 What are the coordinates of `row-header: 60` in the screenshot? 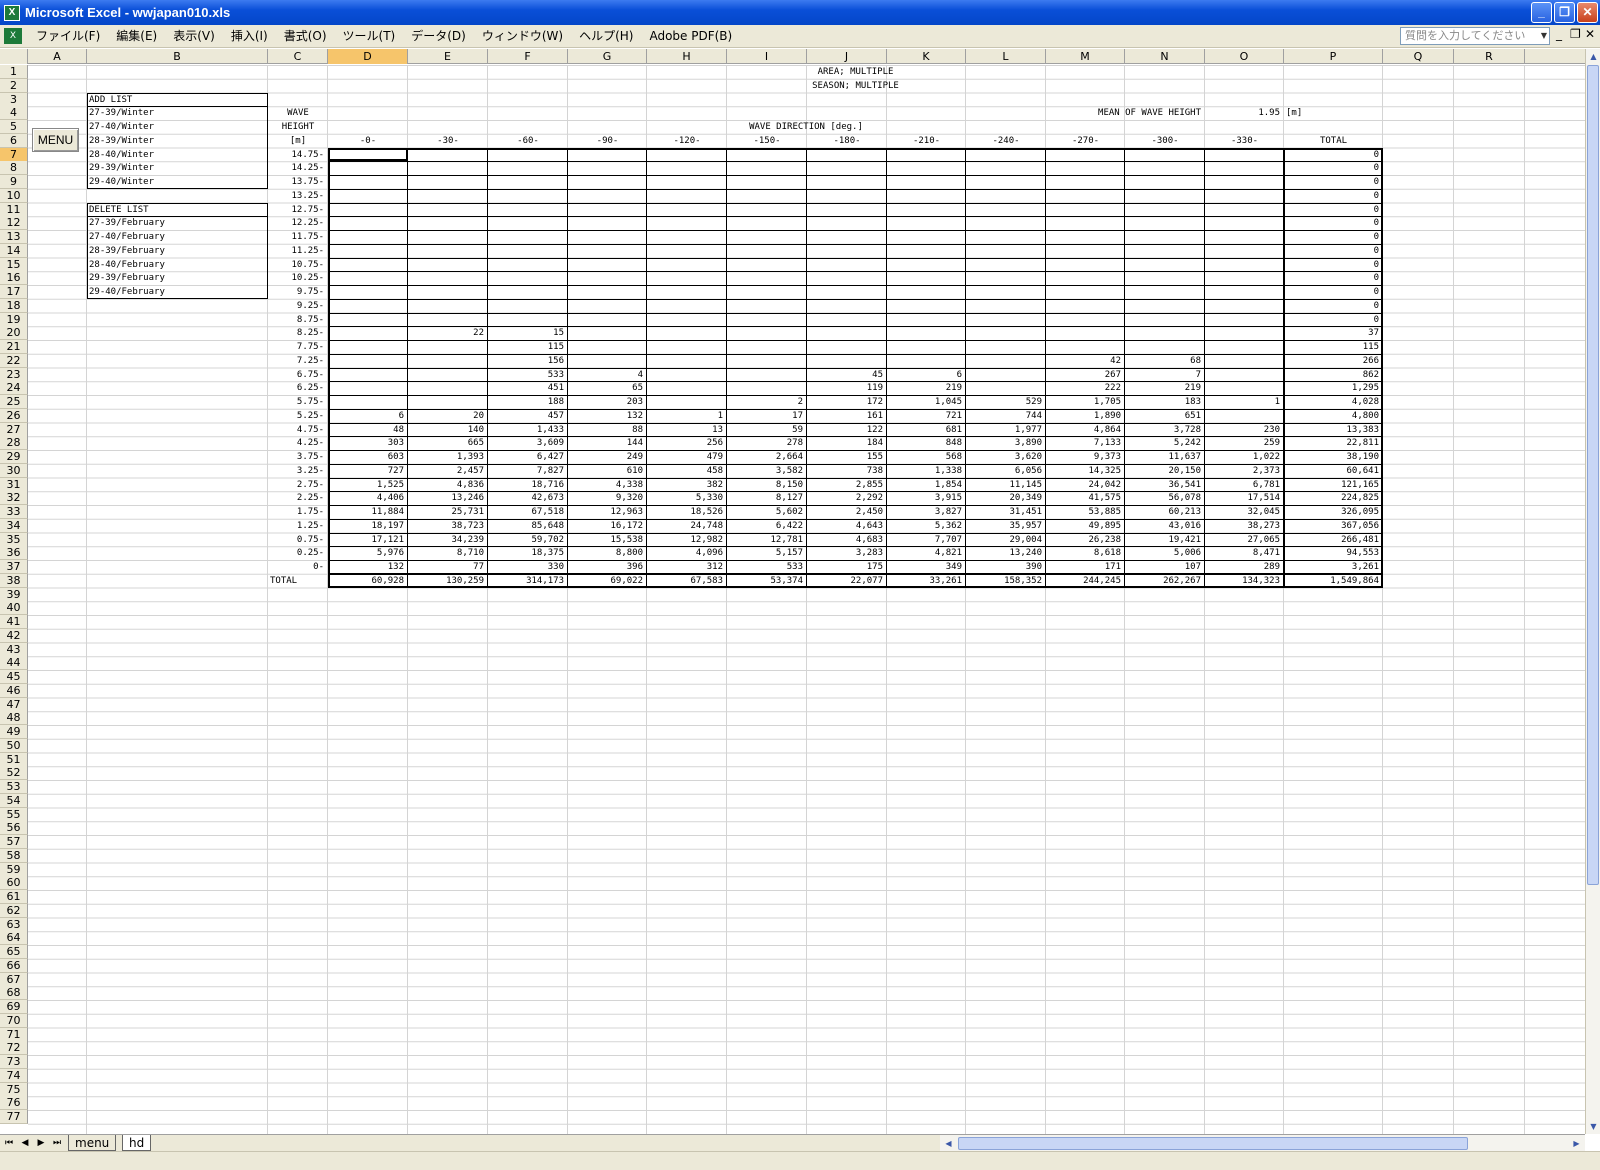 It's located at (14, 883).